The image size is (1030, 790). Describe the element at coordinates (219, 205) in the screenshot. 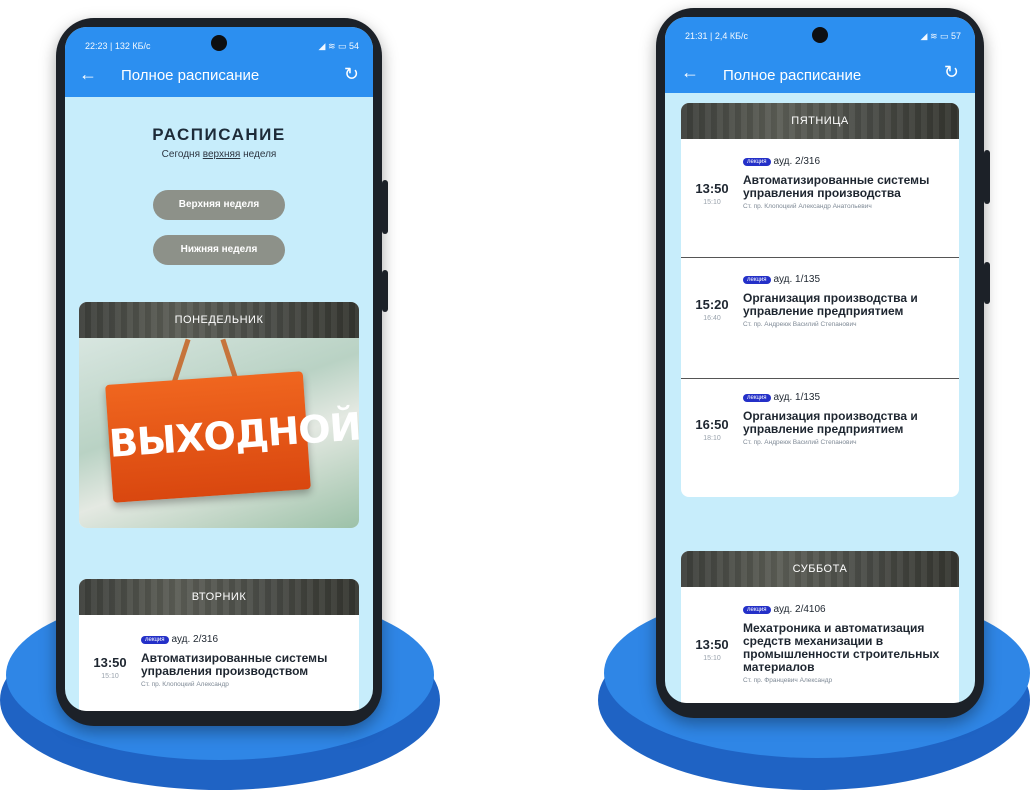

I see `upper-week-button: Верхняя неделя` at that location.